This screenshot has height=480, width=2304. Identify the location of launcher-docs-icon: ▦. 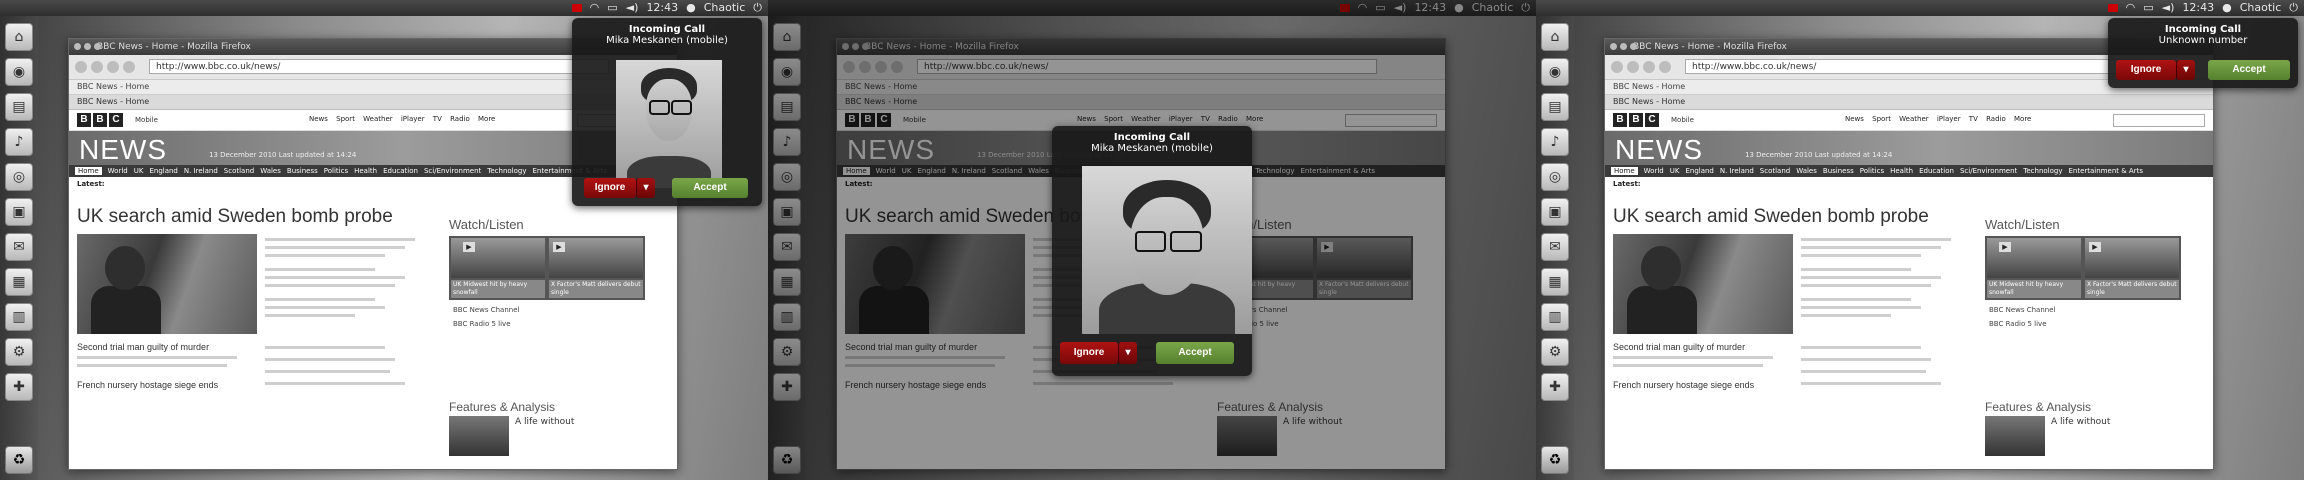
(1555, 282).